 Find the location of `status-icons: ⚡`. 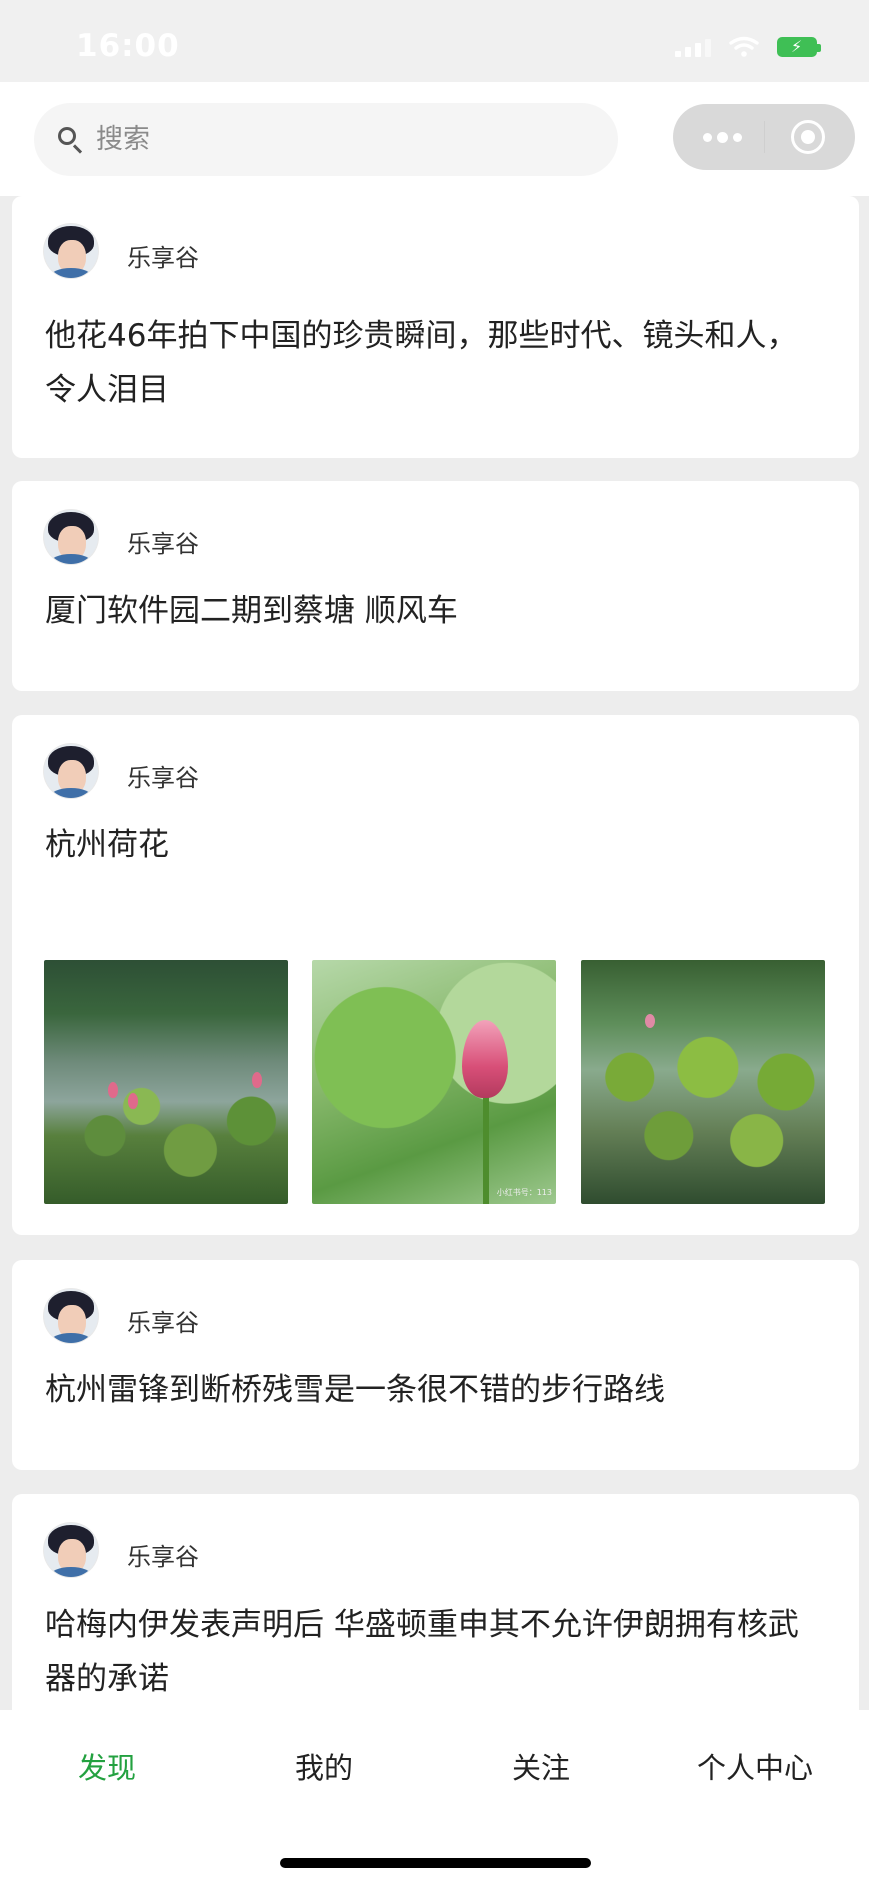

status-icons: ⚡ is located at coordinates (748, 47).